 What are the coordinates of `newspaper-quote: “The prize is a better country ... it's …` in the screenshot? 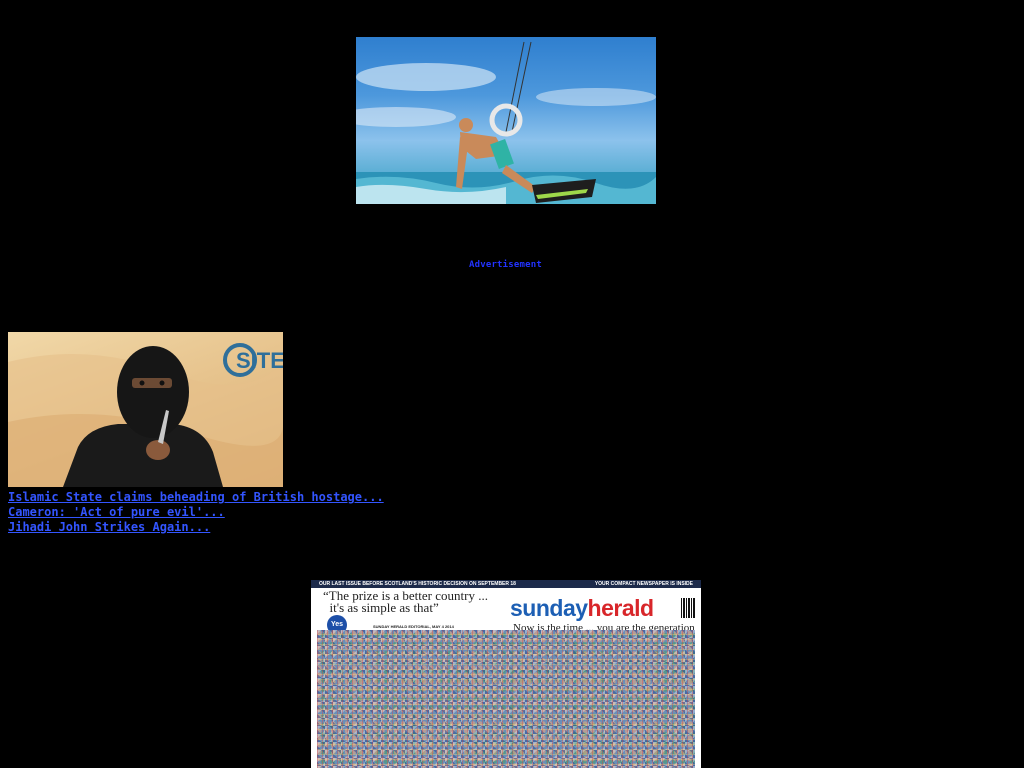 It's located at (405, 601).